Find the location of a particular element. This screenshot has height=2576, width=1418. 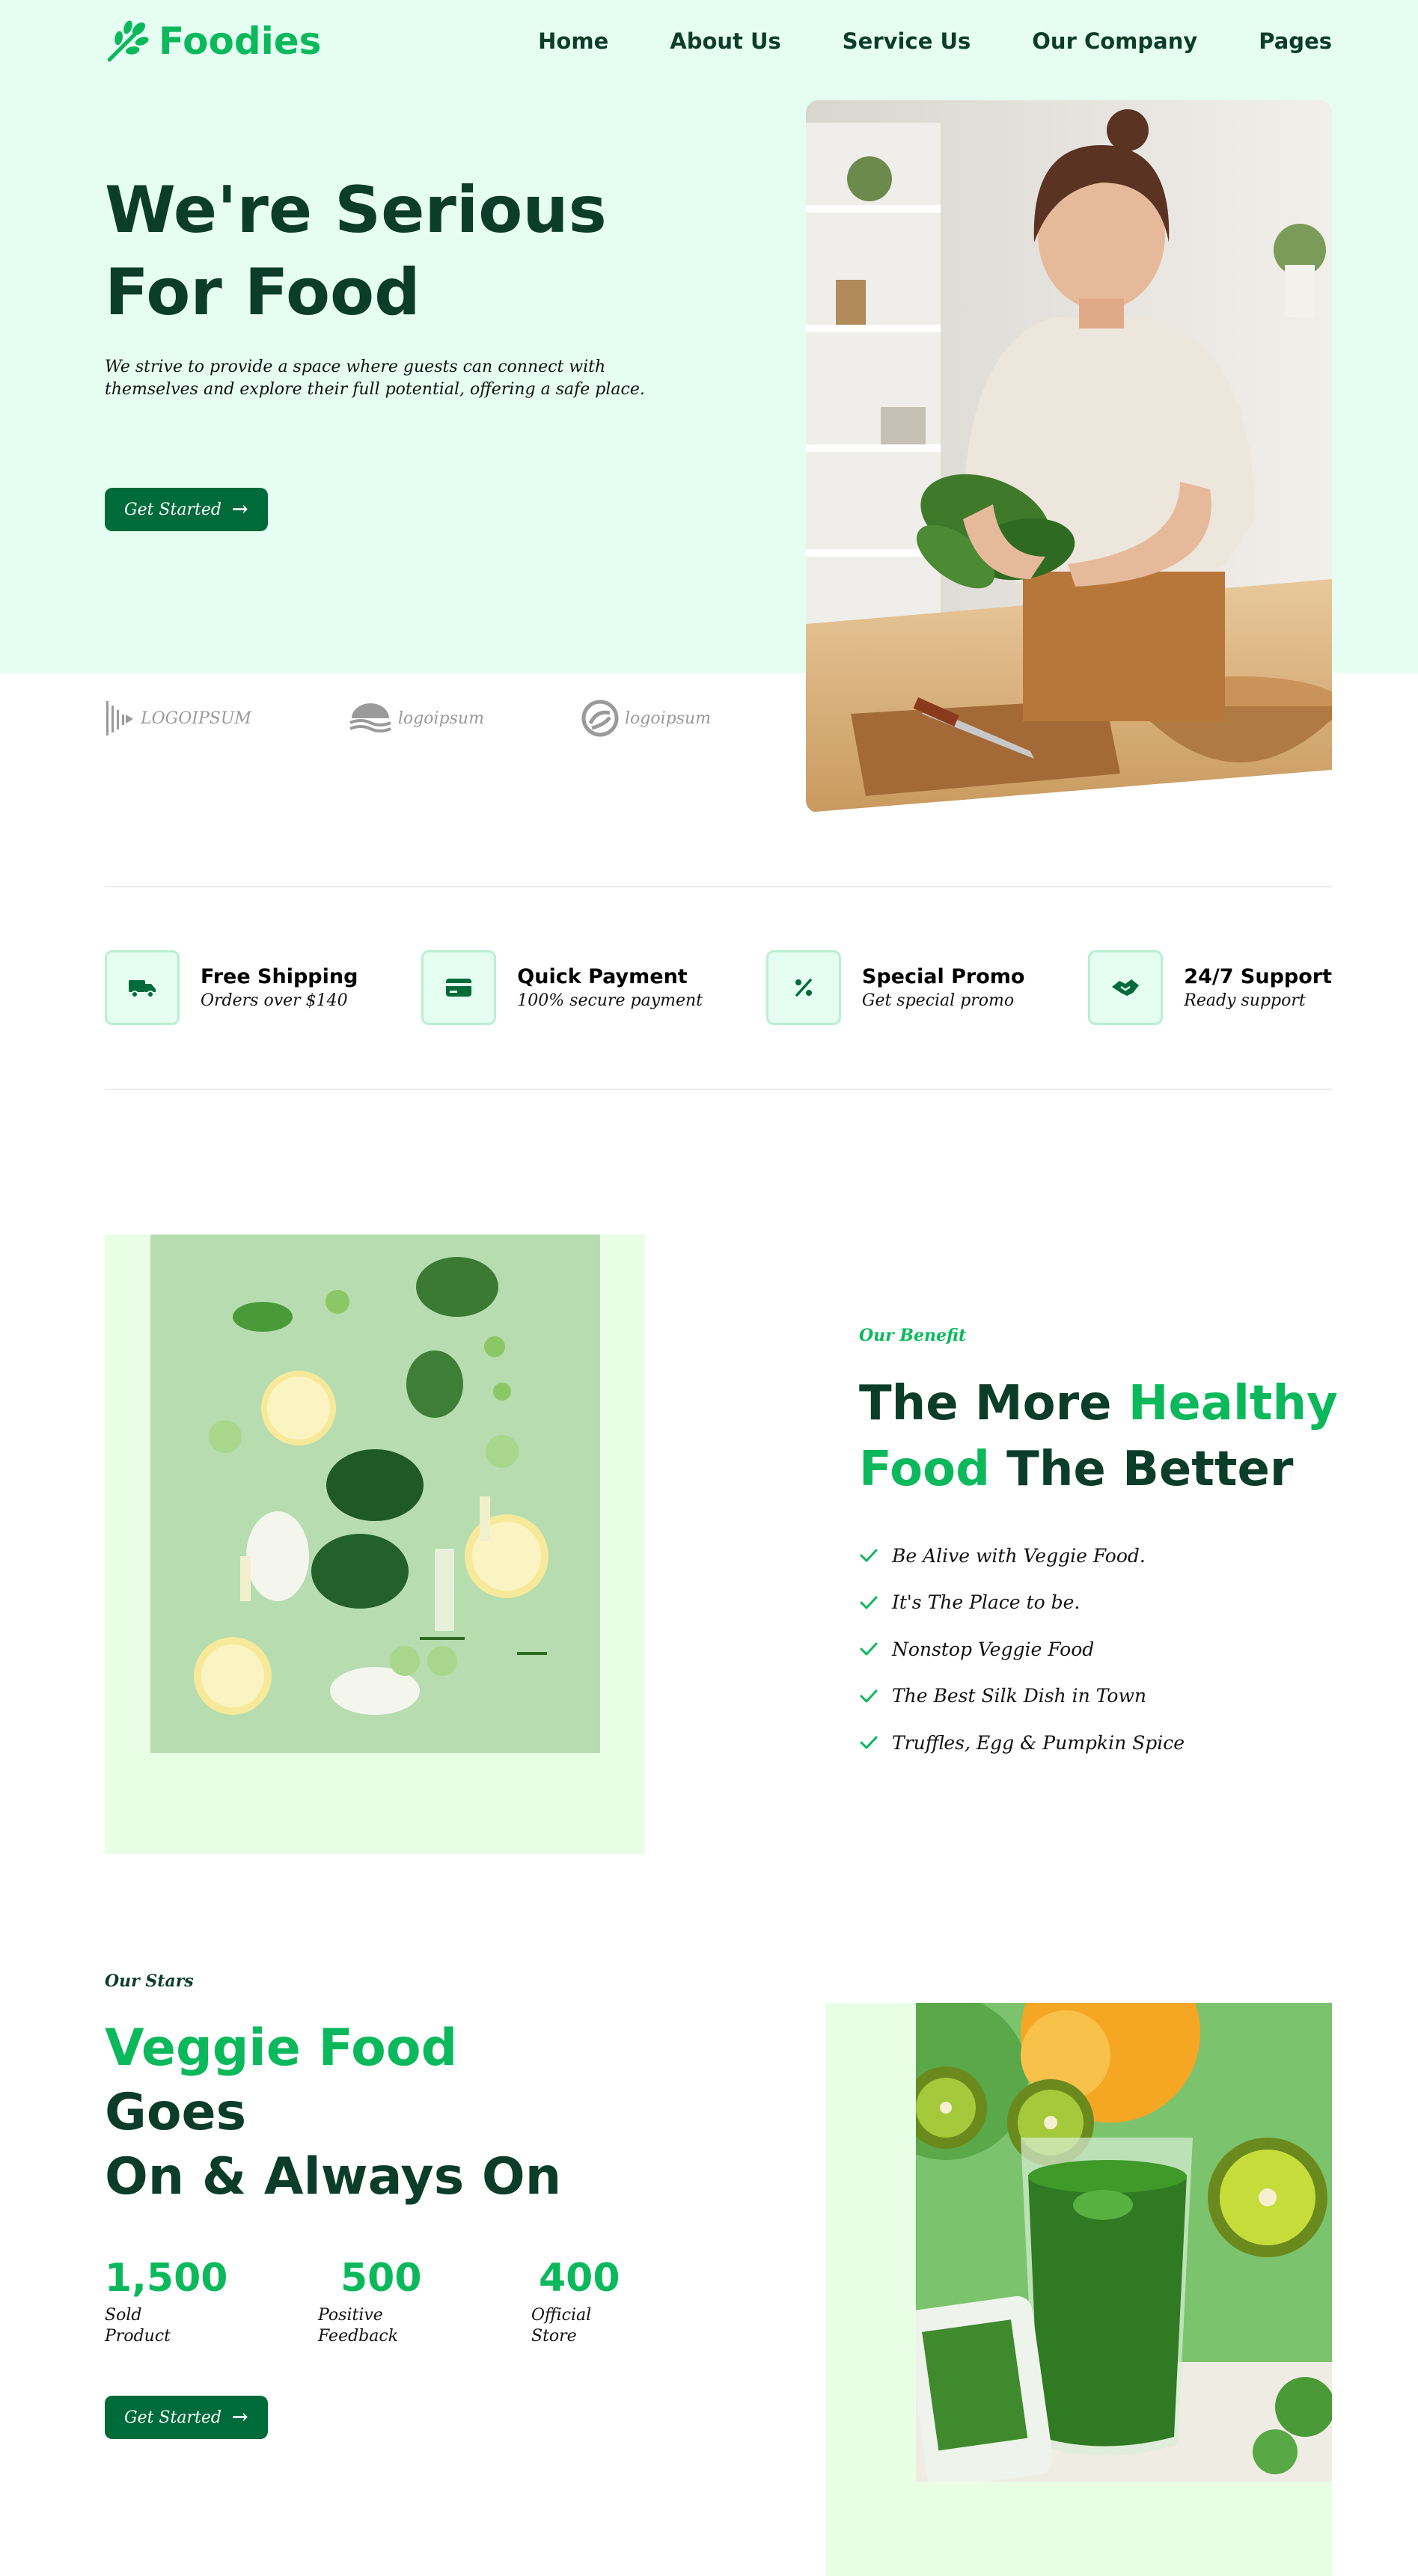

benefit-photo is located at coordinates (375, 1494).